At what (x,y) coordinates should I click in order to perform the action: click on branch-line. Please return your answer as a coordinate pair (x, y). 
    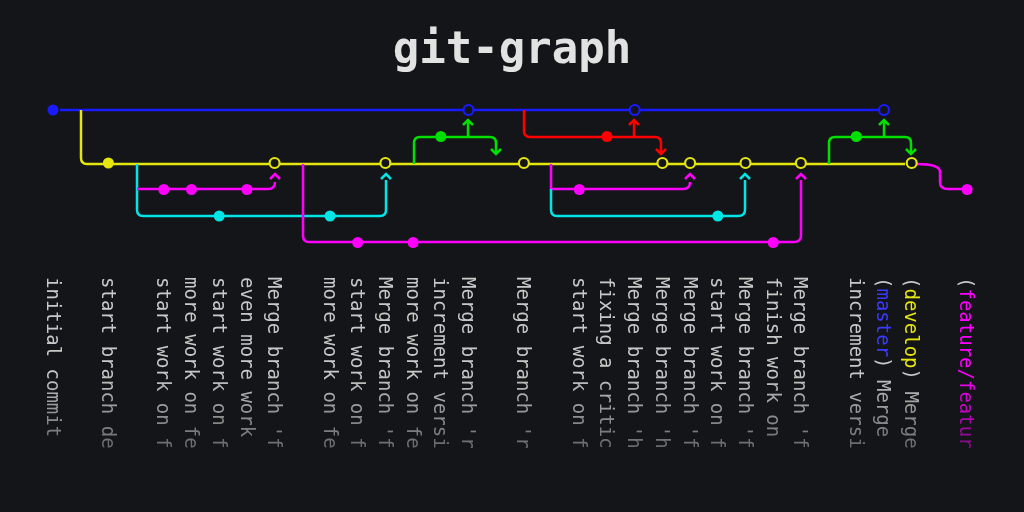
    Looking at the image, I should click on (939, 176).